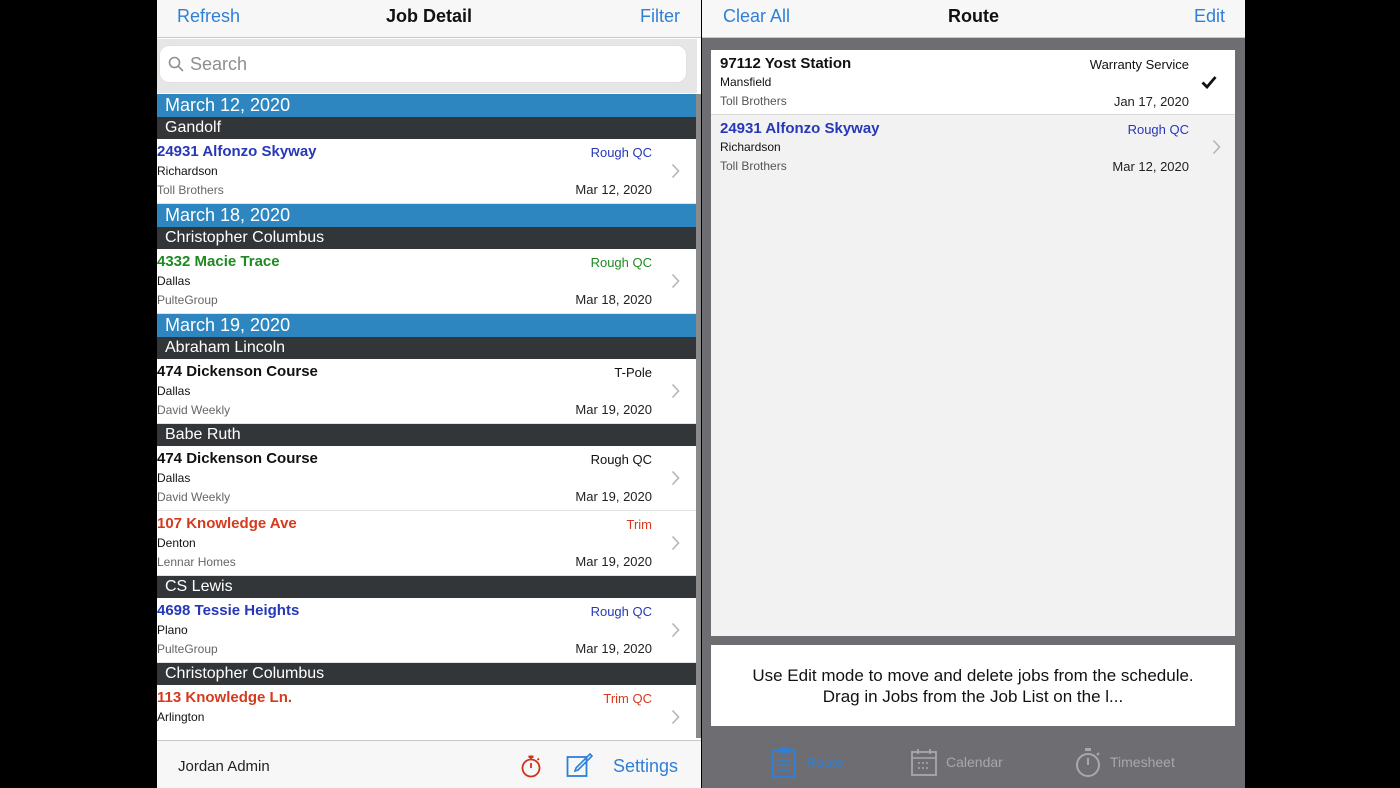 Image resolution: width=1400 pixels, height=788 pixels. I want to click on route-job-address: 97112 Yost Station, so click(786, 63).